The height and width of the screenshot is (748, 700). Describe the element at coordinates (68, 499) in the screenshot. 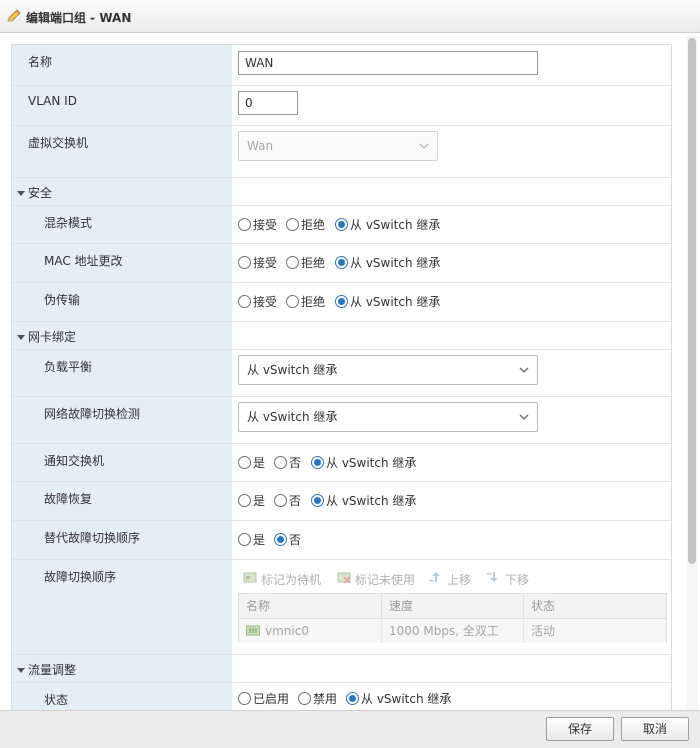

I see `failback-label: 故障恢复` at that location.